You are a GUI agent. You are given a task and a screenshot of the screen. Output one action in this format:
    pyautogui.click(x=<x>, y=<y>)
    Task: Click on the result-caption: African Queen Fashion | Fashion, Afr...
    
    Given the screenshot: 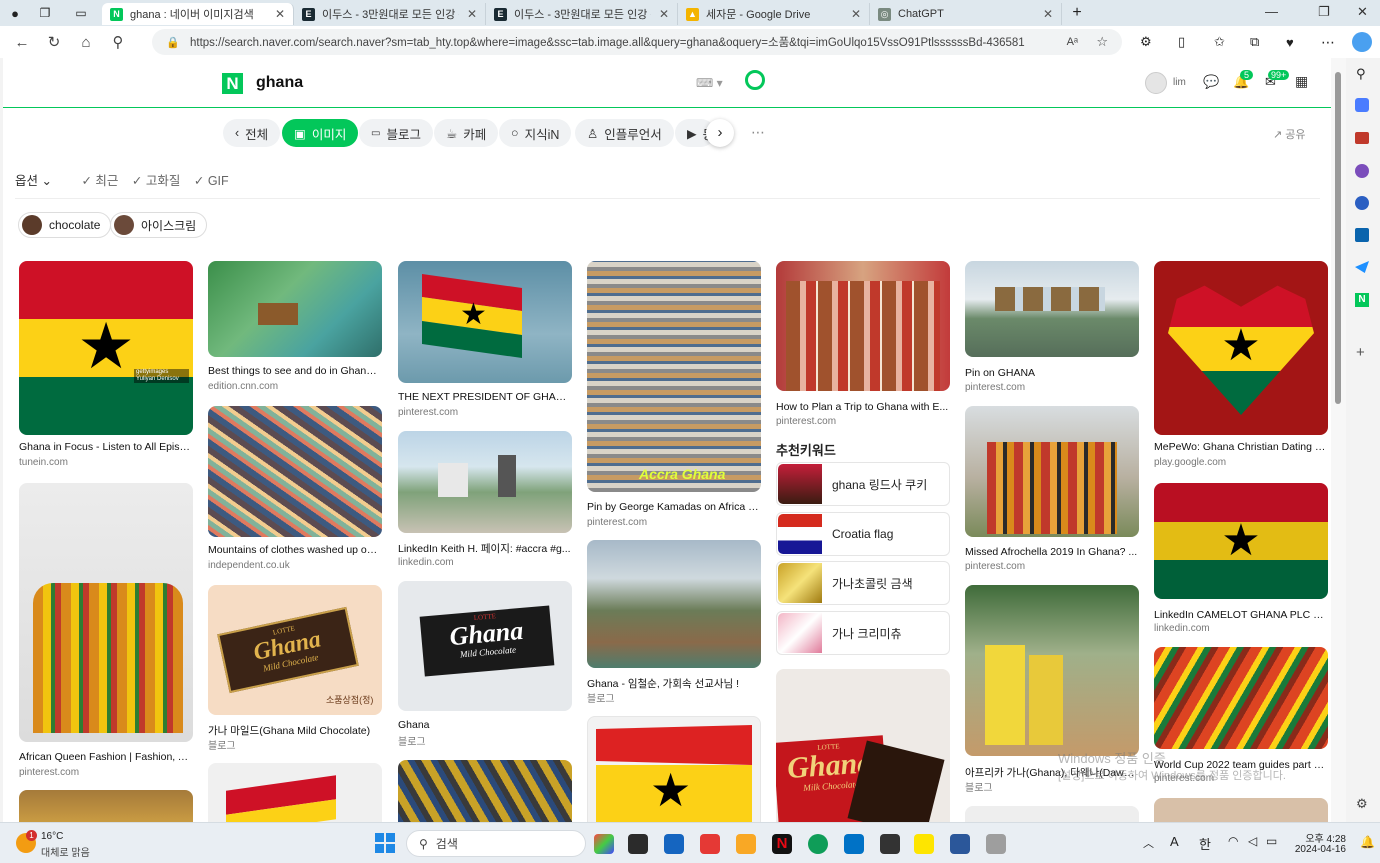 What is the action you would take?
    pyautogui.click(x=105, y=757)
    